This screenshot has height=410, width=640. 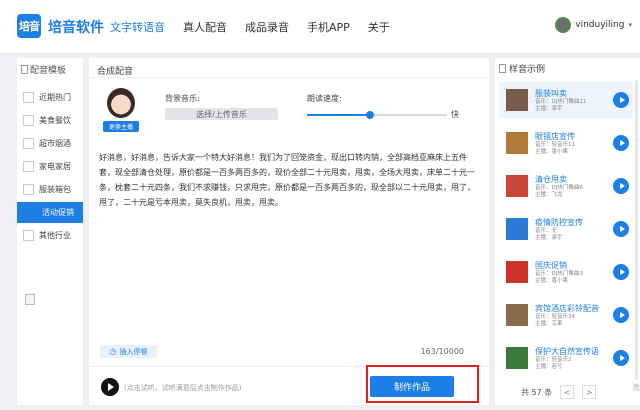 I want to click on voice-avatar, so click(x=121, y=103).